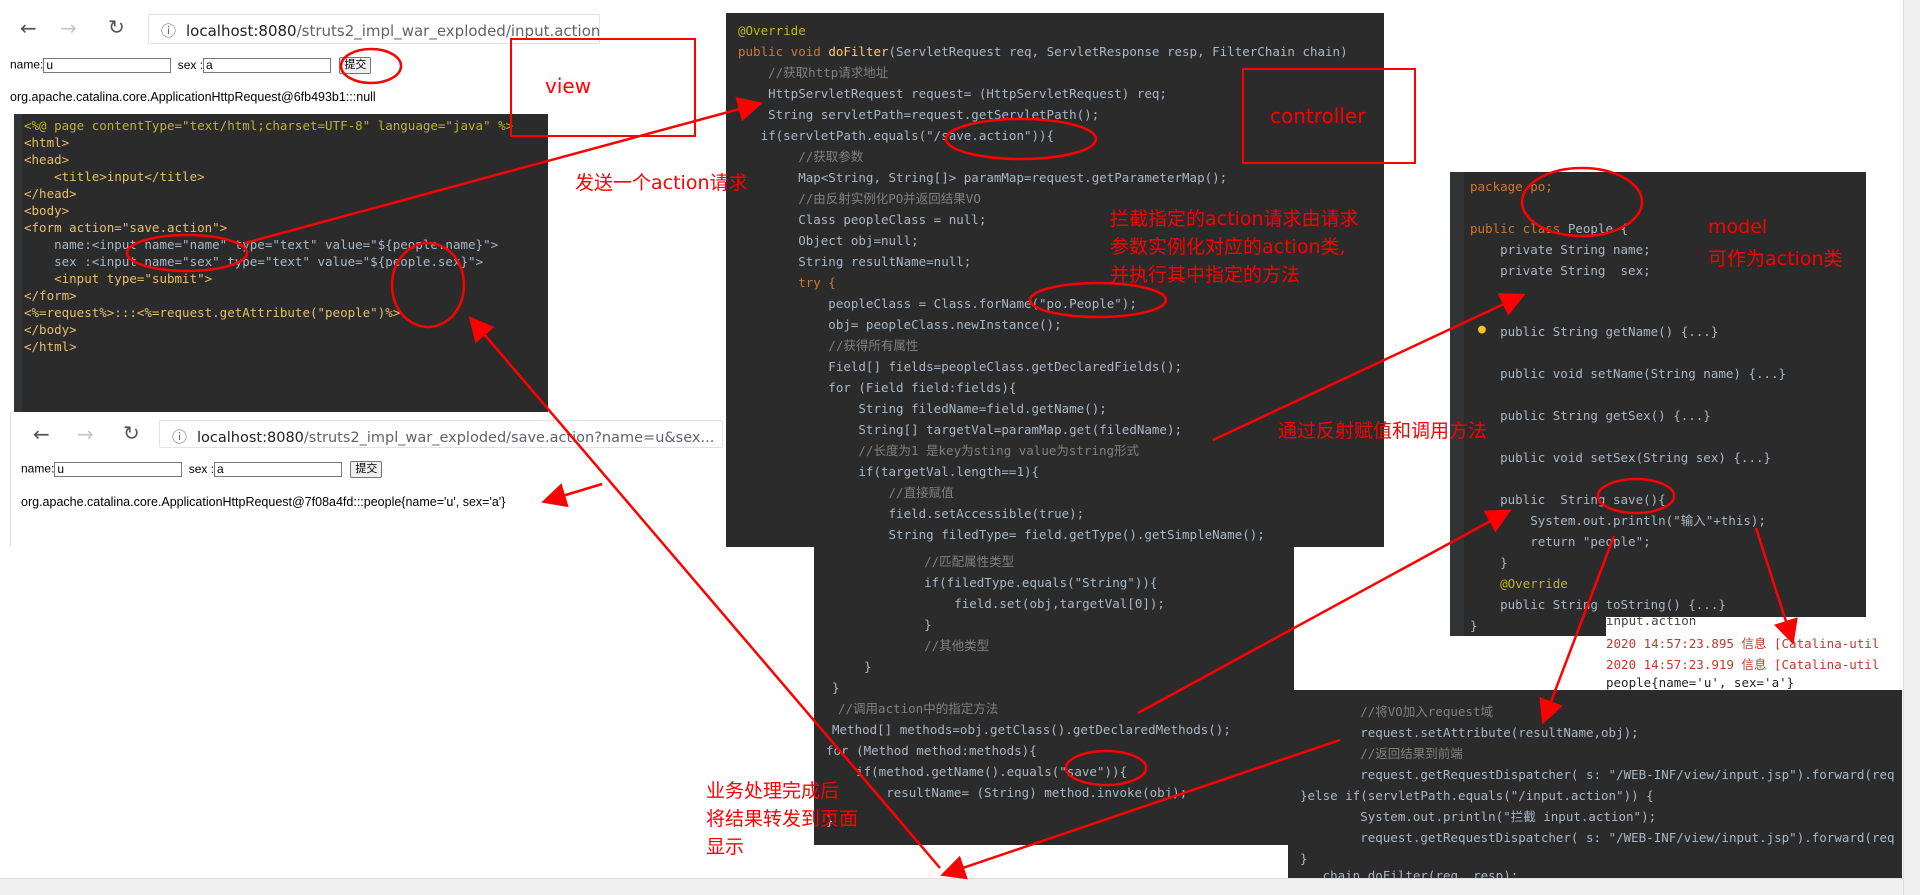  Describe the element at coordinates (960, 886) in the screenshot. I see `horizontal-scrollbar` at that location.